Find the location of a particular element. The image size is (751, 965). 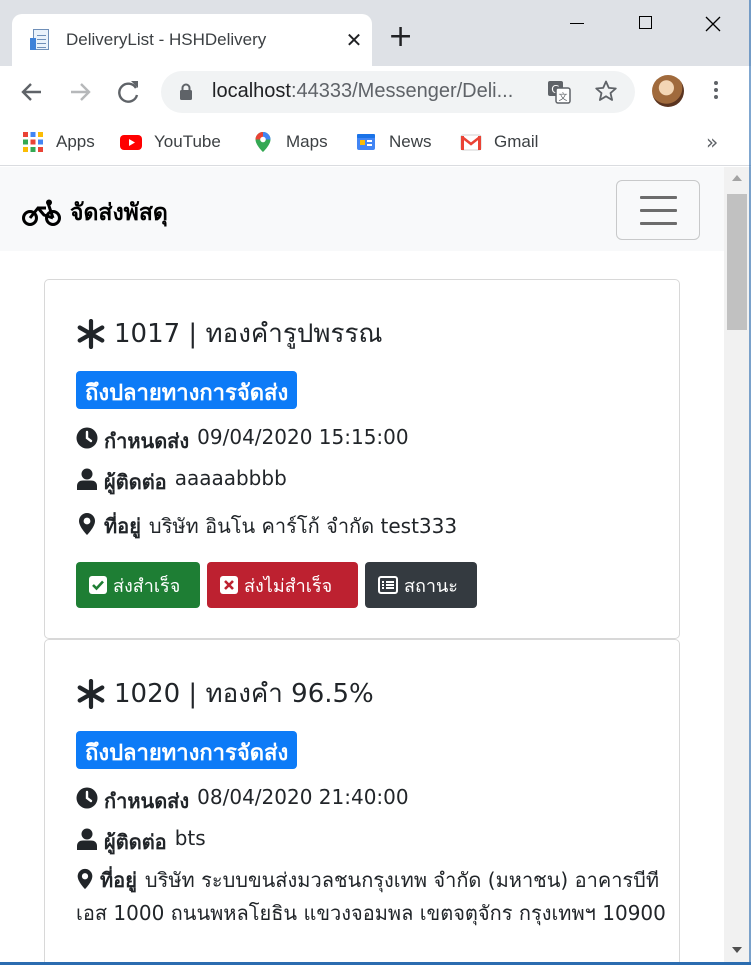

browser-menu-icon is located at coordinates (716, 92).